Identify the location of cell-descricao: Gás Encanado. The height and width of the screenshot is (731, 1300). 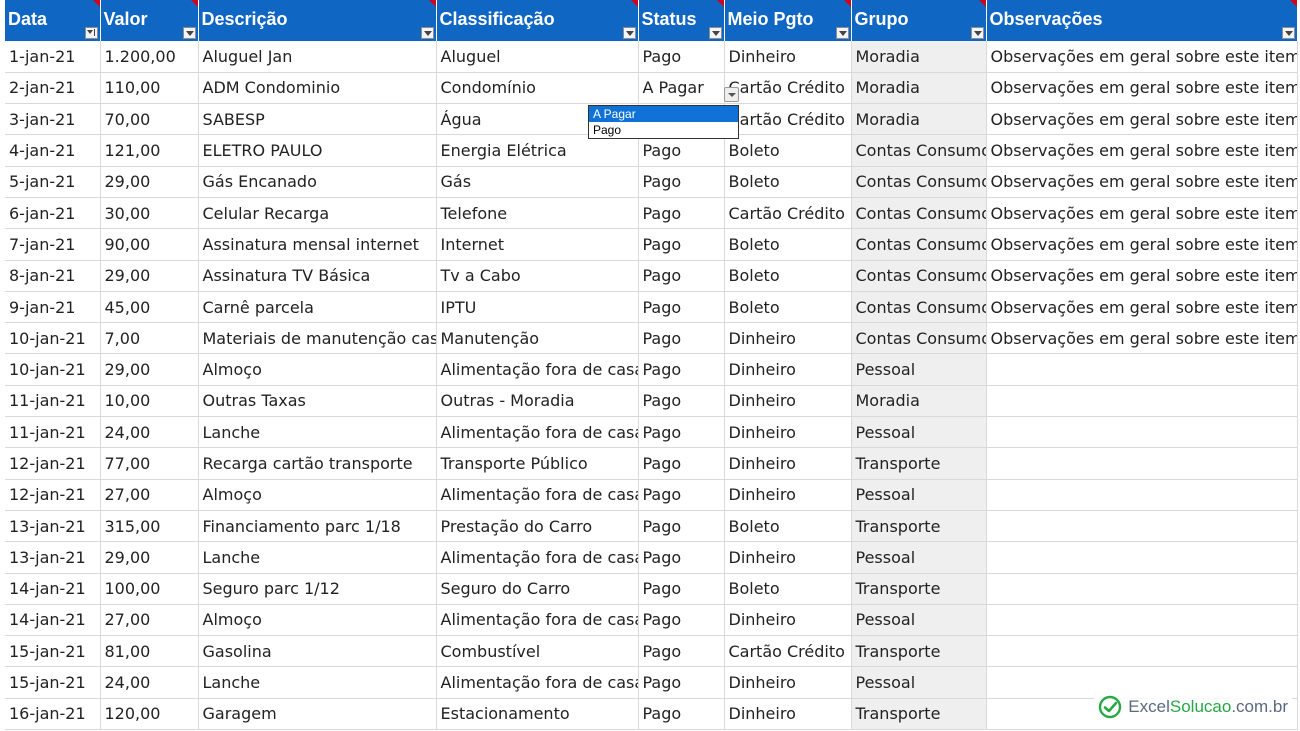
(317, 182).